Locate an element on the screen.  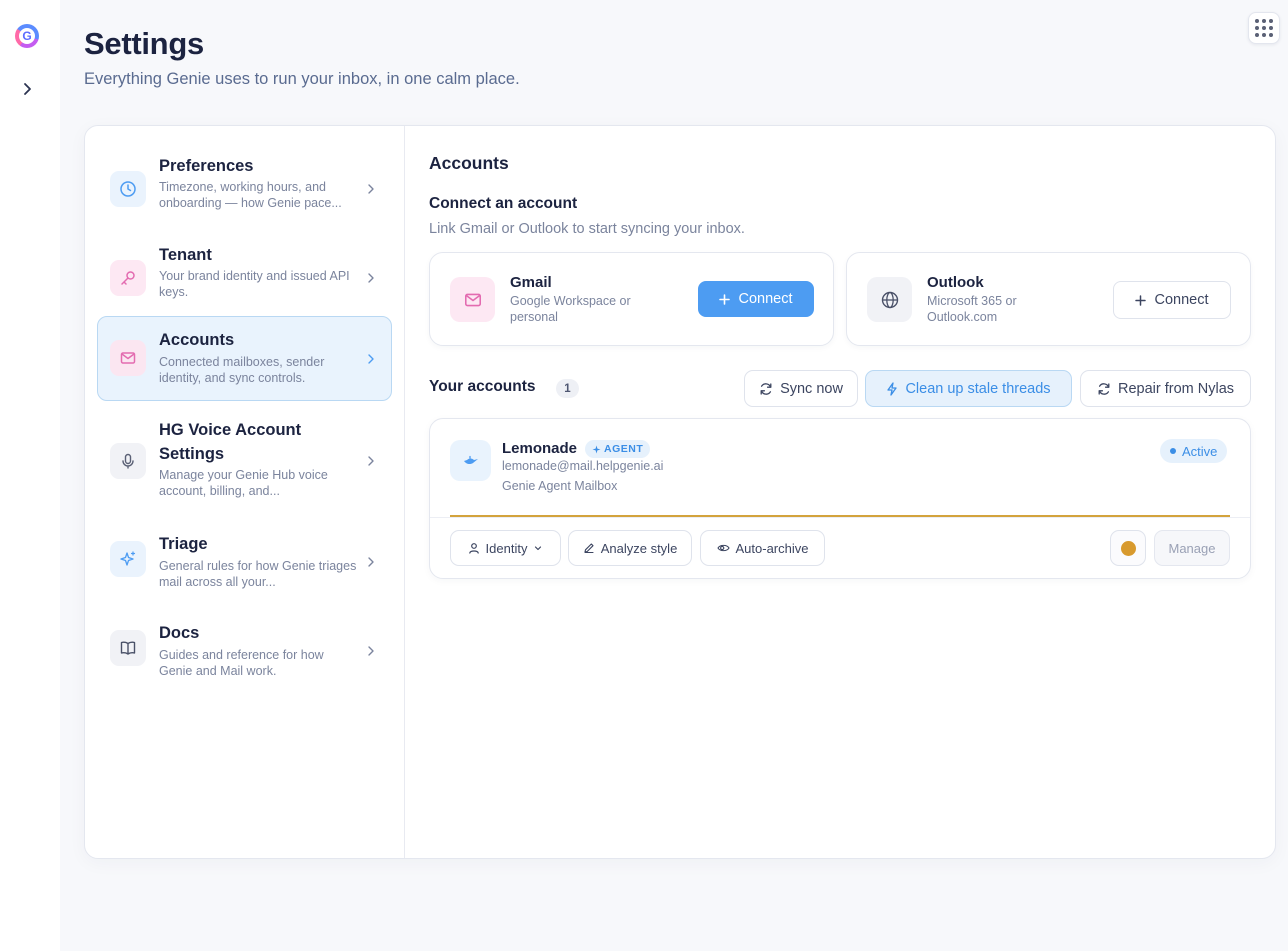
nav-item-title: Docs is located at coordinates (179, 633).